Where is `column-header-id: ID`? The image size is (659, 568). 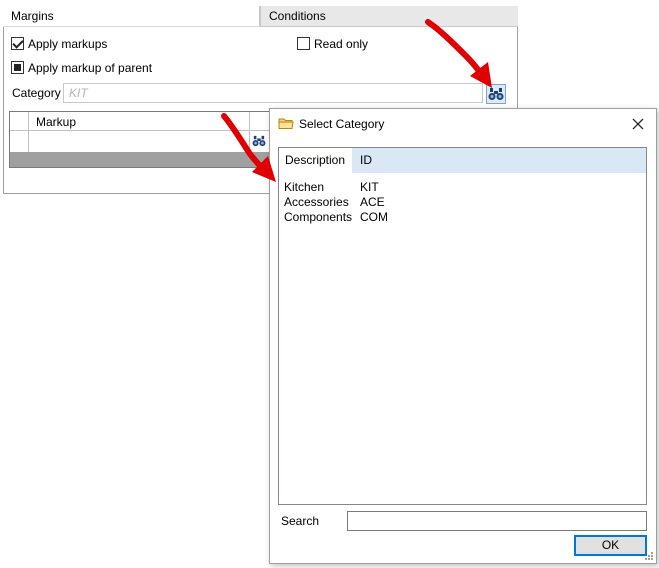
column-header-id: ID is located at coordinates (499, 160).